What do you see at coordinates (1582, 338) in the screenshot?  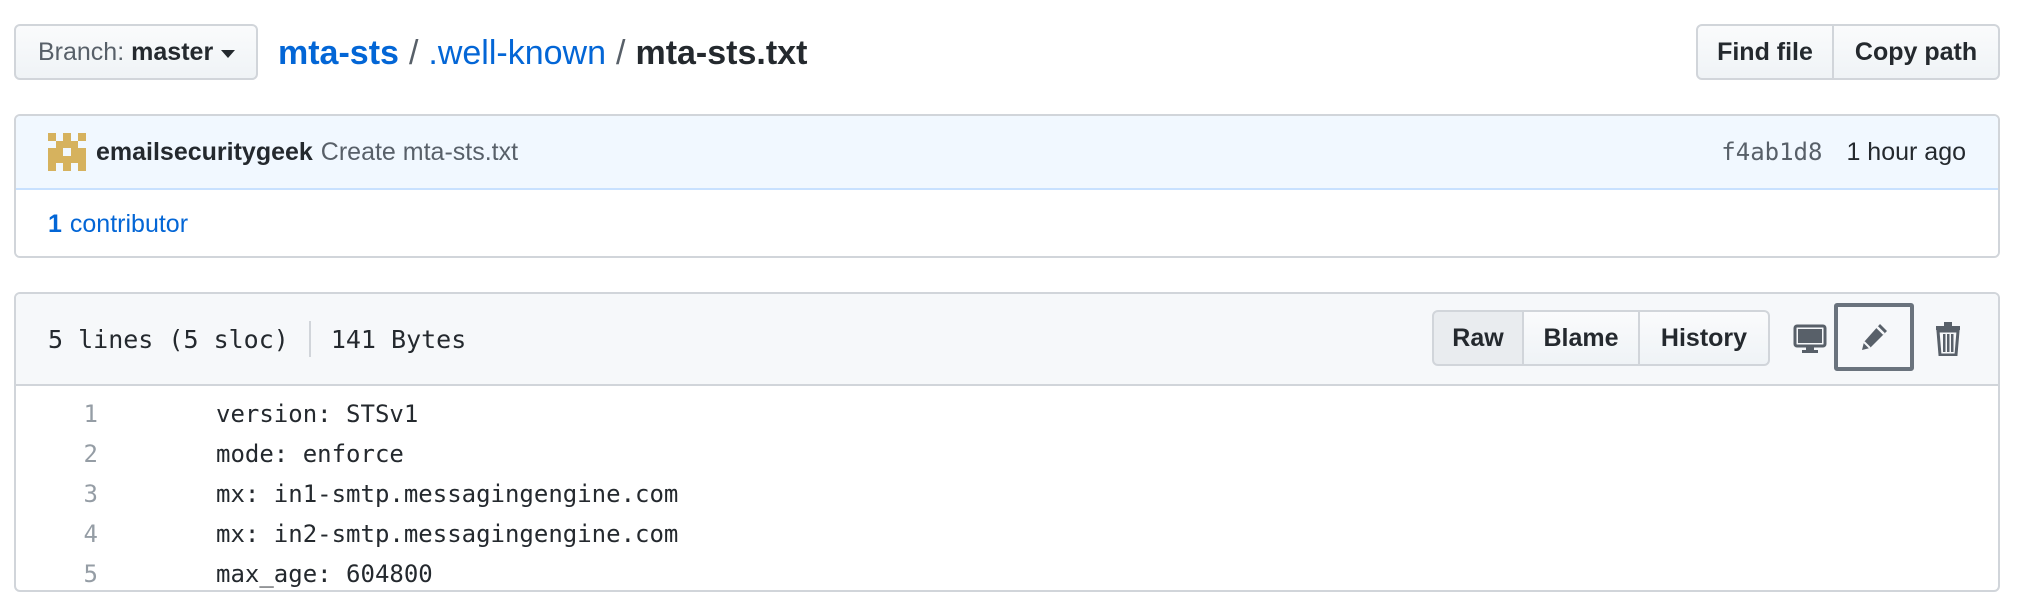 I see `blame-button: Blame` at bounding box center [1582, 338].